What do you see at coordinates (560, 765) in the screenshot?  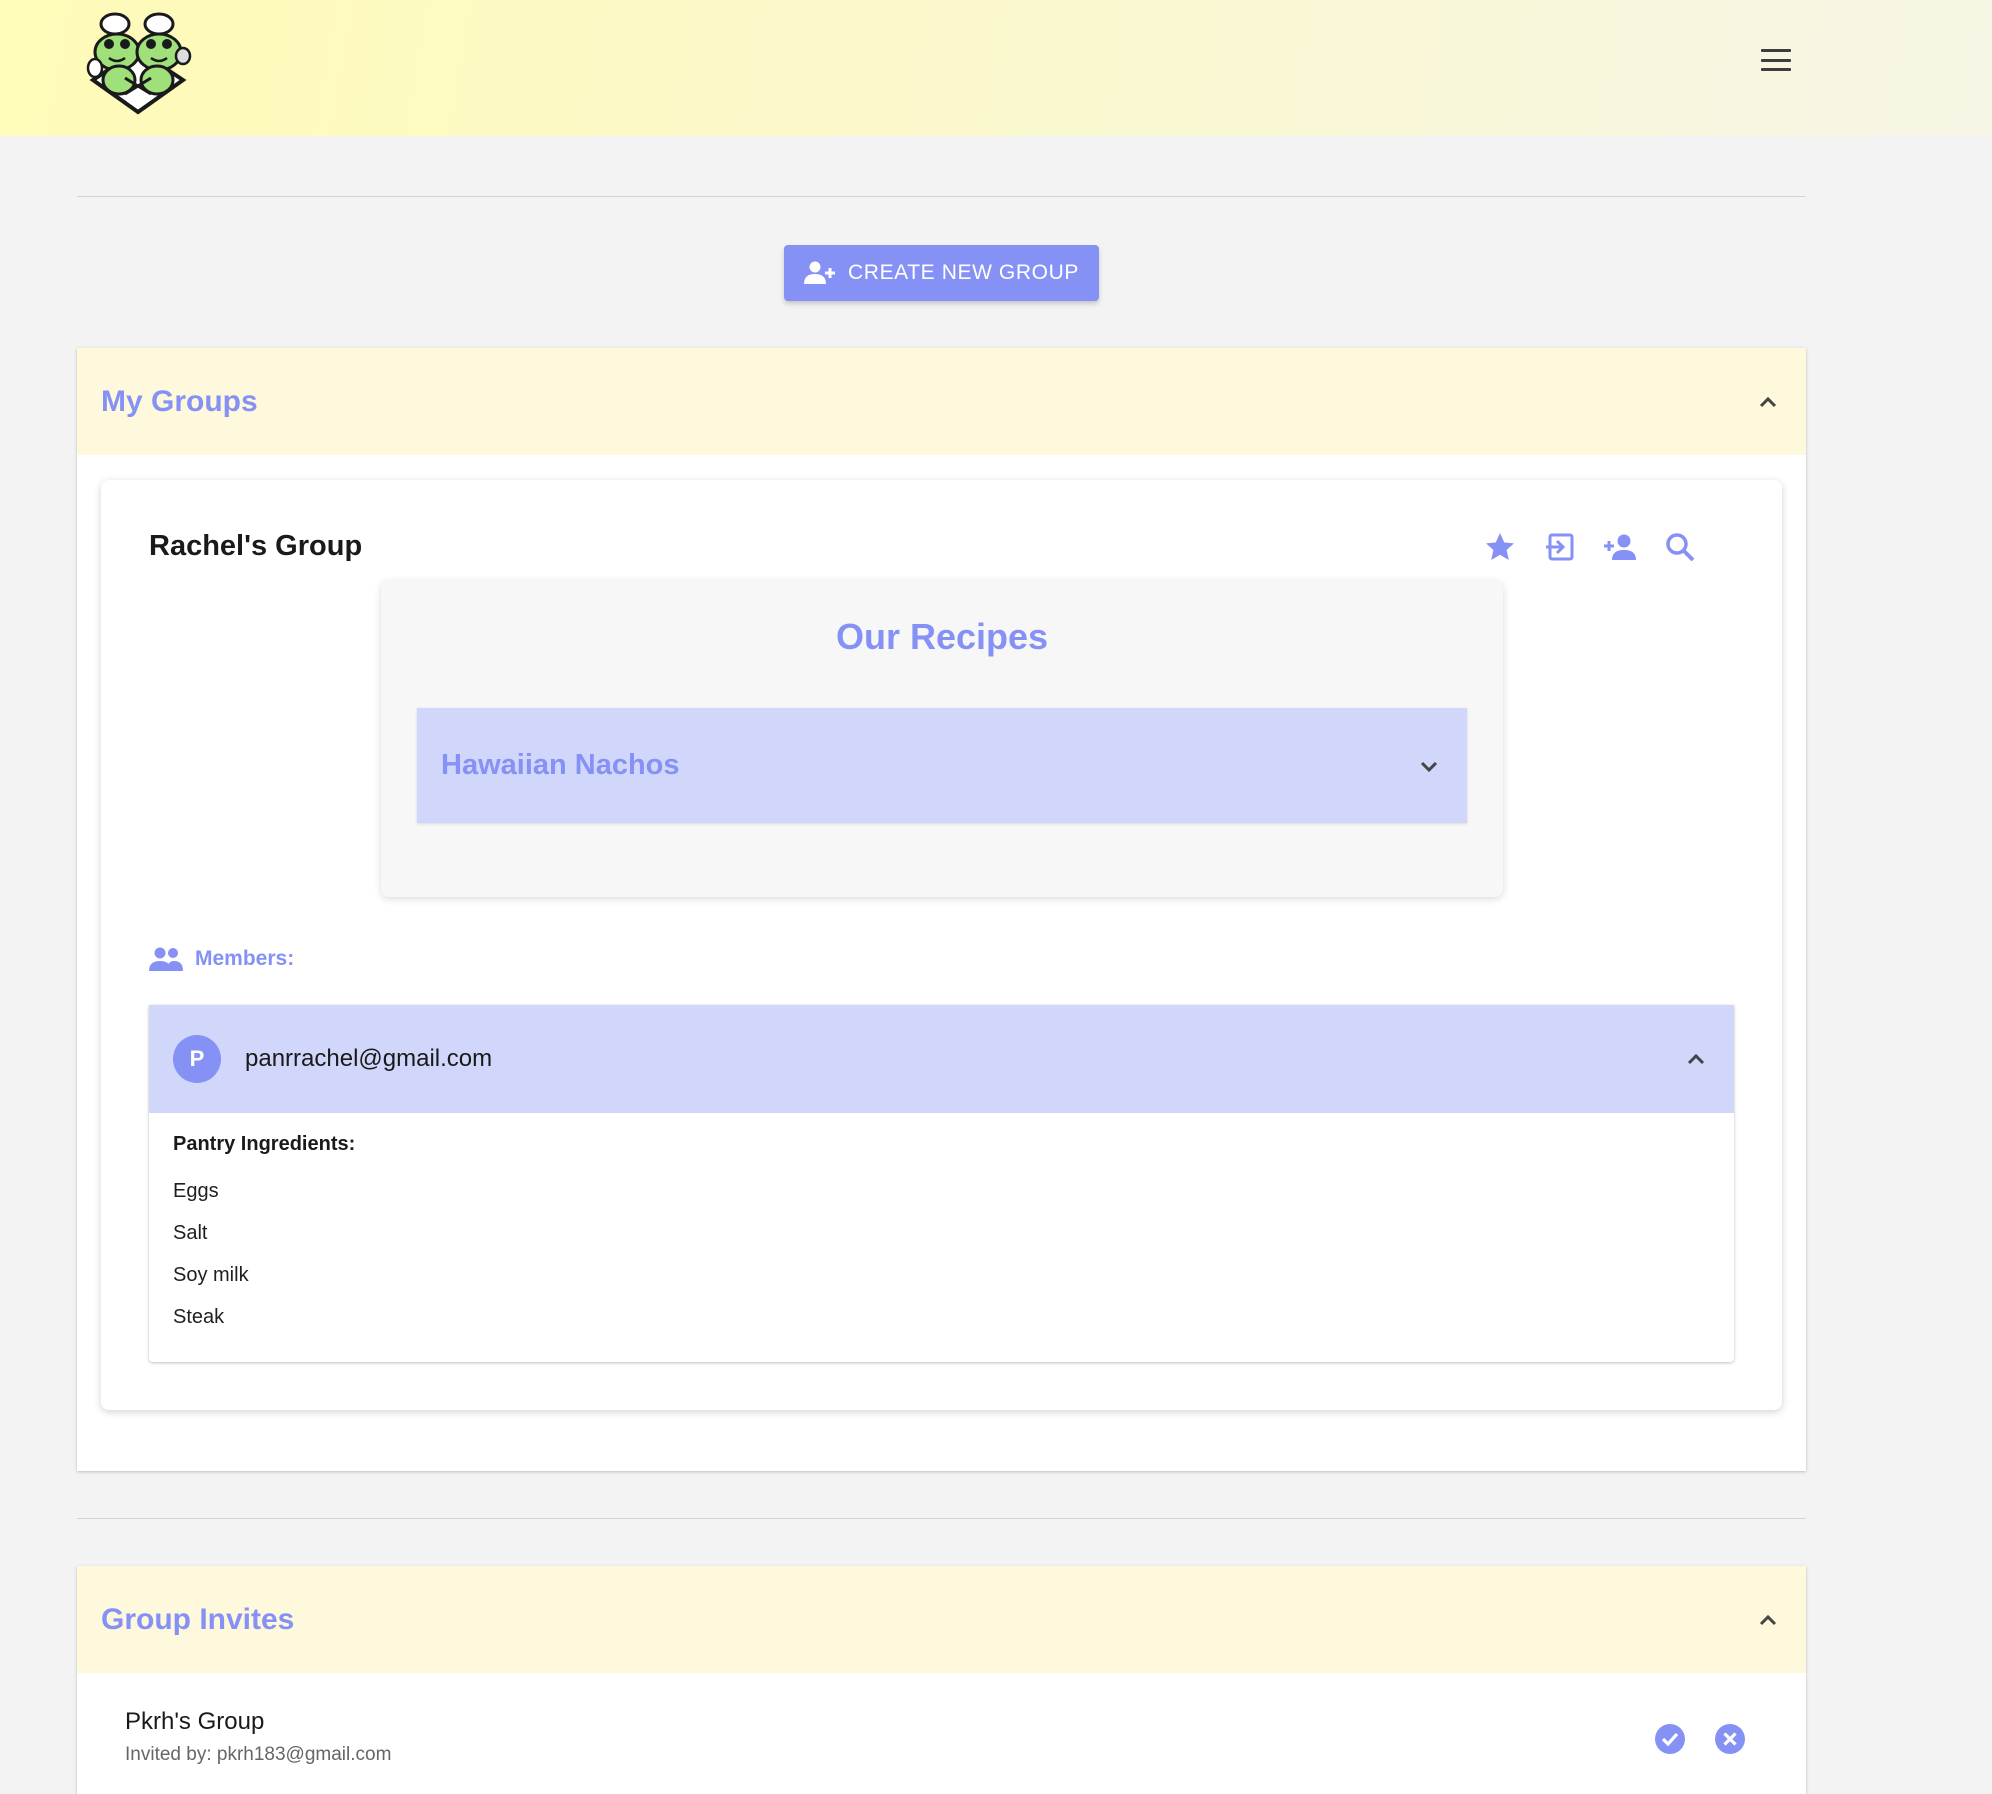 I see `recipe-name: Hawaiian Nachos` at bounding box center [560, 765].